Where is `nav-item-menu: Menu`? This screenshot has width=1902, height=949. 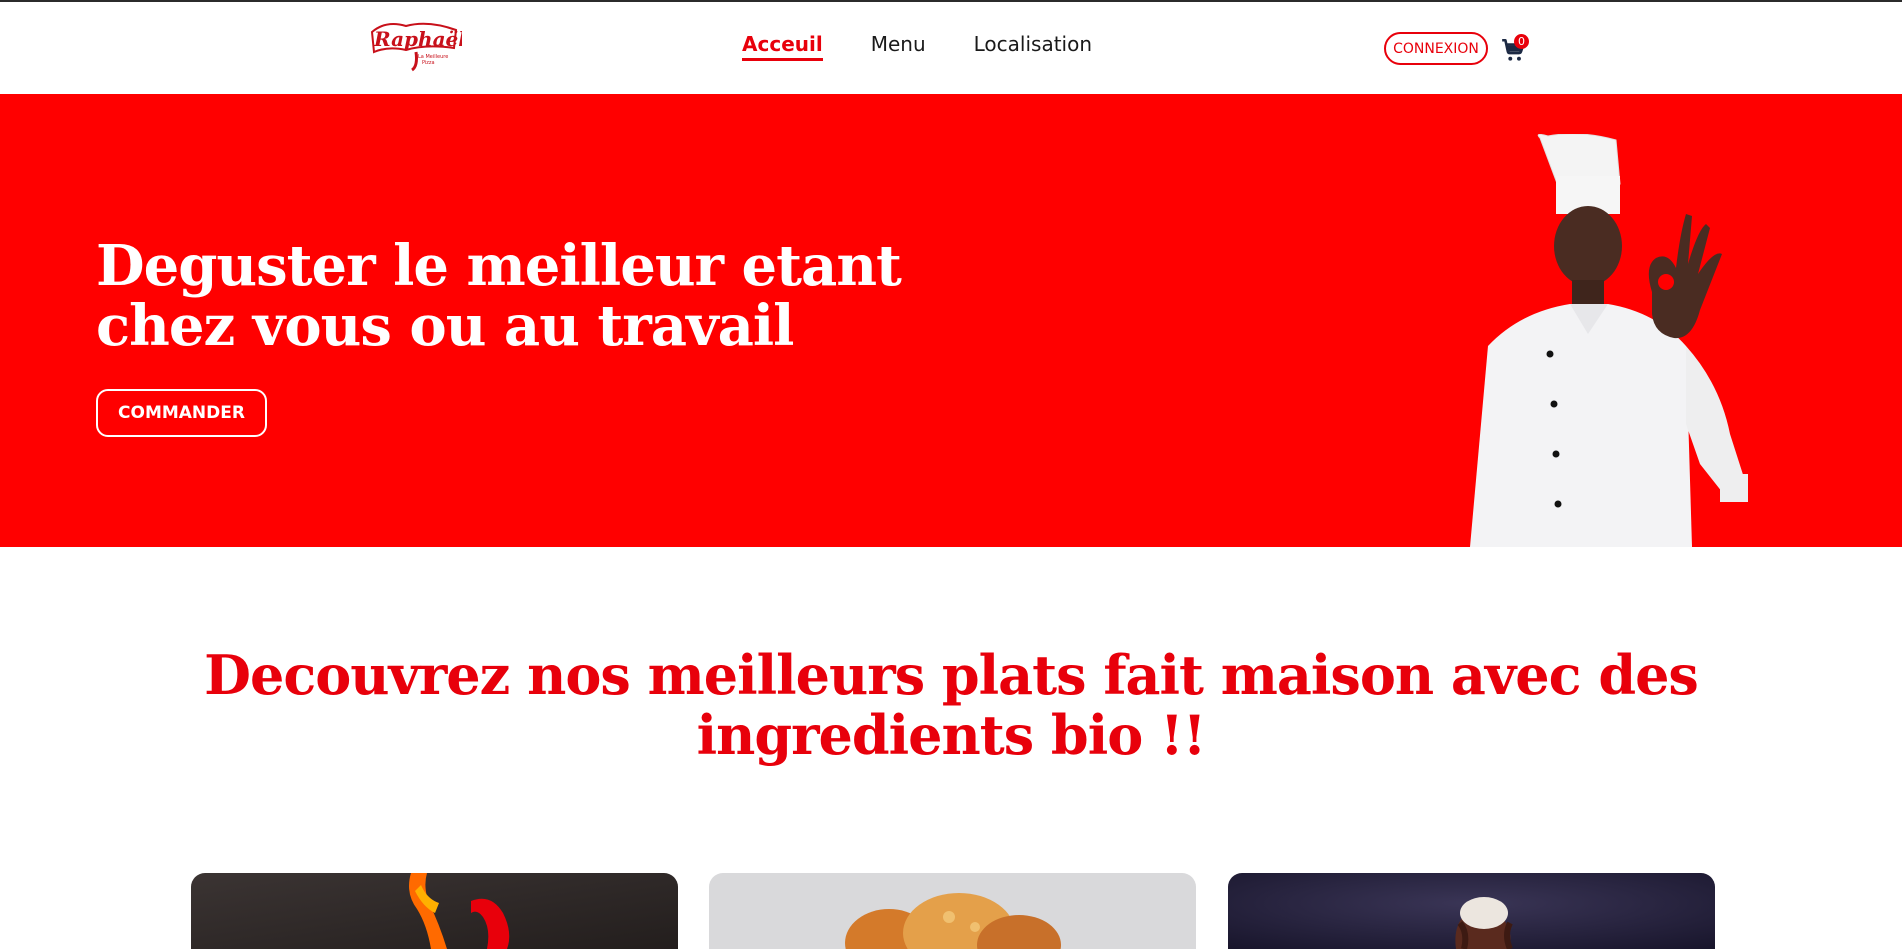 nav-item-menu: Menu is located at coordinates (898, 46).